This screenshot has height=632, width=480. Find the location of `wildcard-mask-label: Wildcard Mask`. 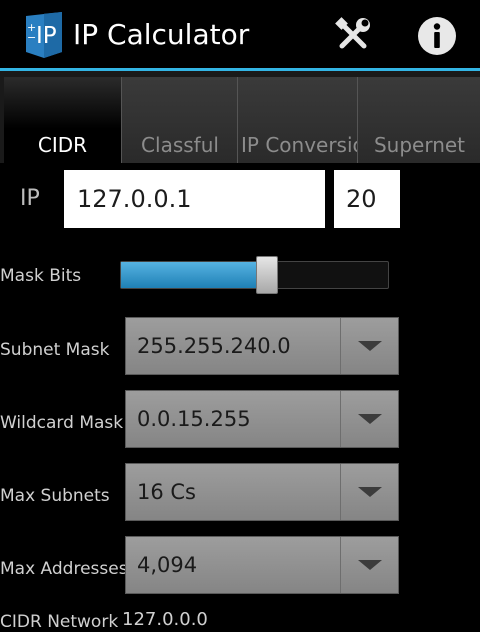

wildcard-mask-label: Wildcard Mask is located at coordinates (62, 423).